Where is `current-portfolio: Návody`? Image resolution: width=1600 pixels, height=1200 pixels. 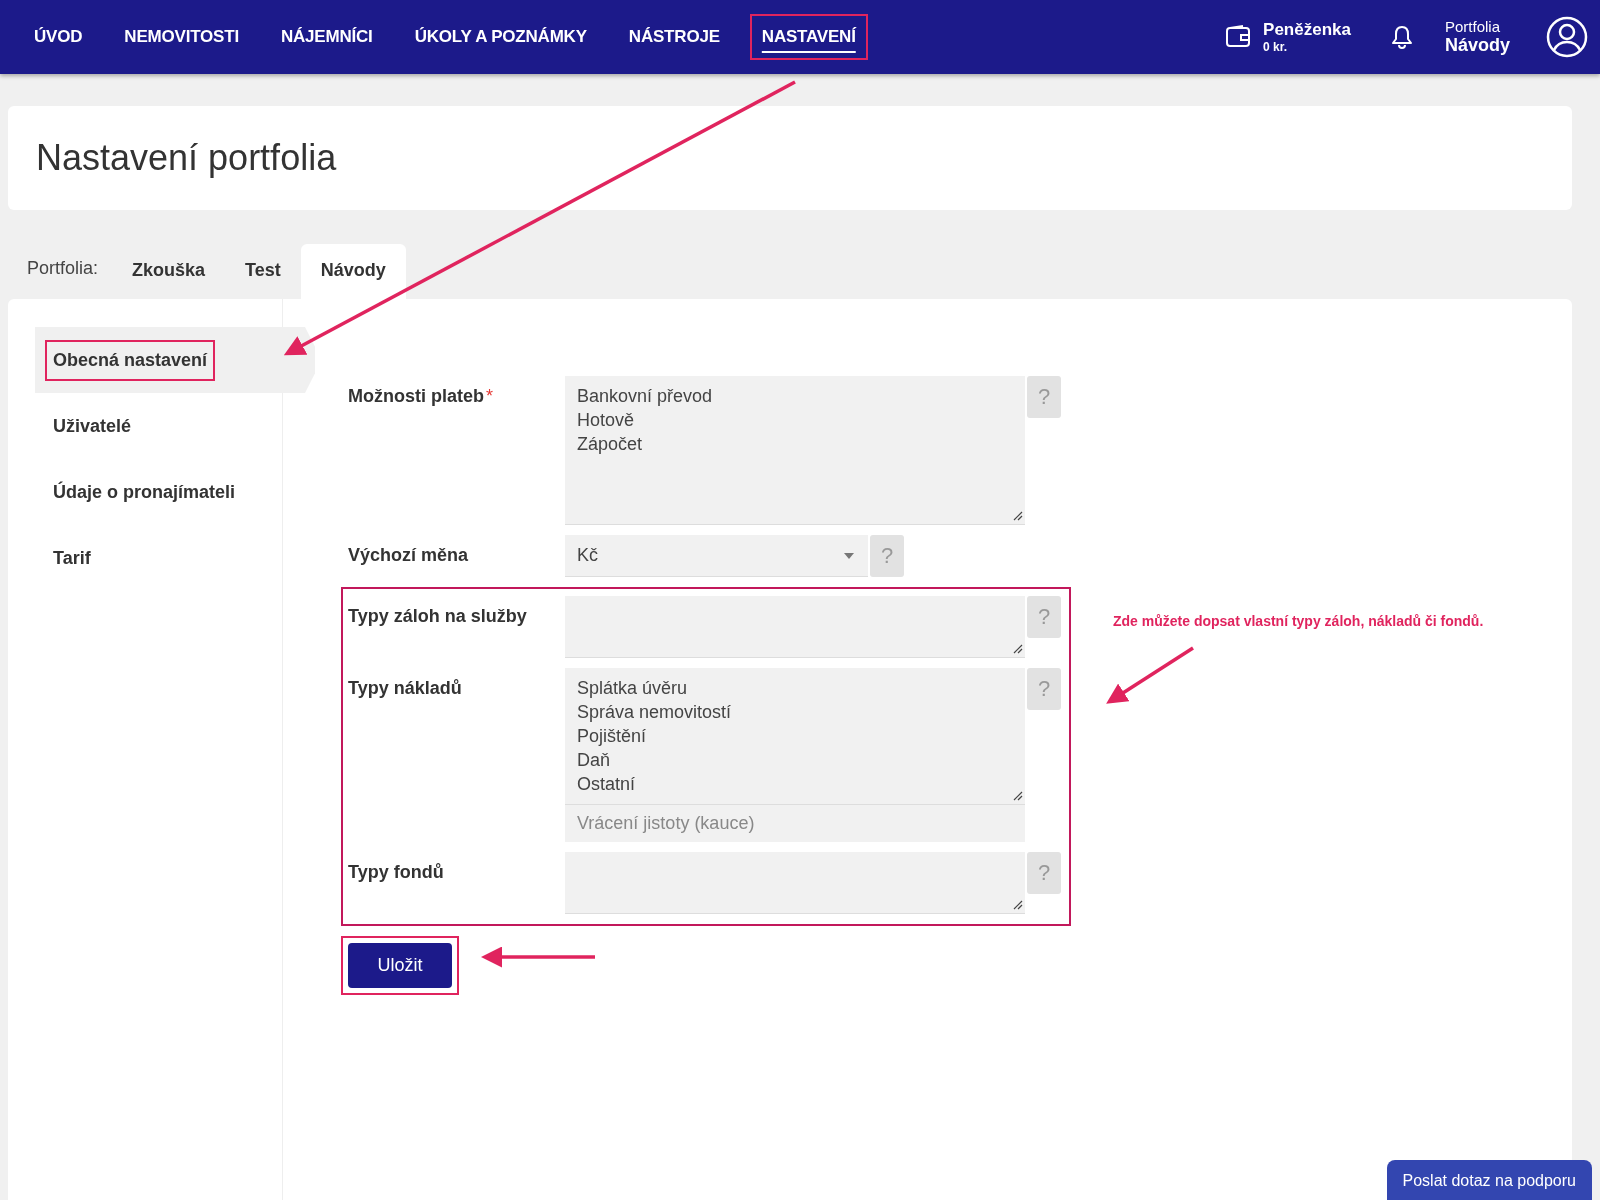 current-portfolio: Návody is located at coordinates (1477, 45).